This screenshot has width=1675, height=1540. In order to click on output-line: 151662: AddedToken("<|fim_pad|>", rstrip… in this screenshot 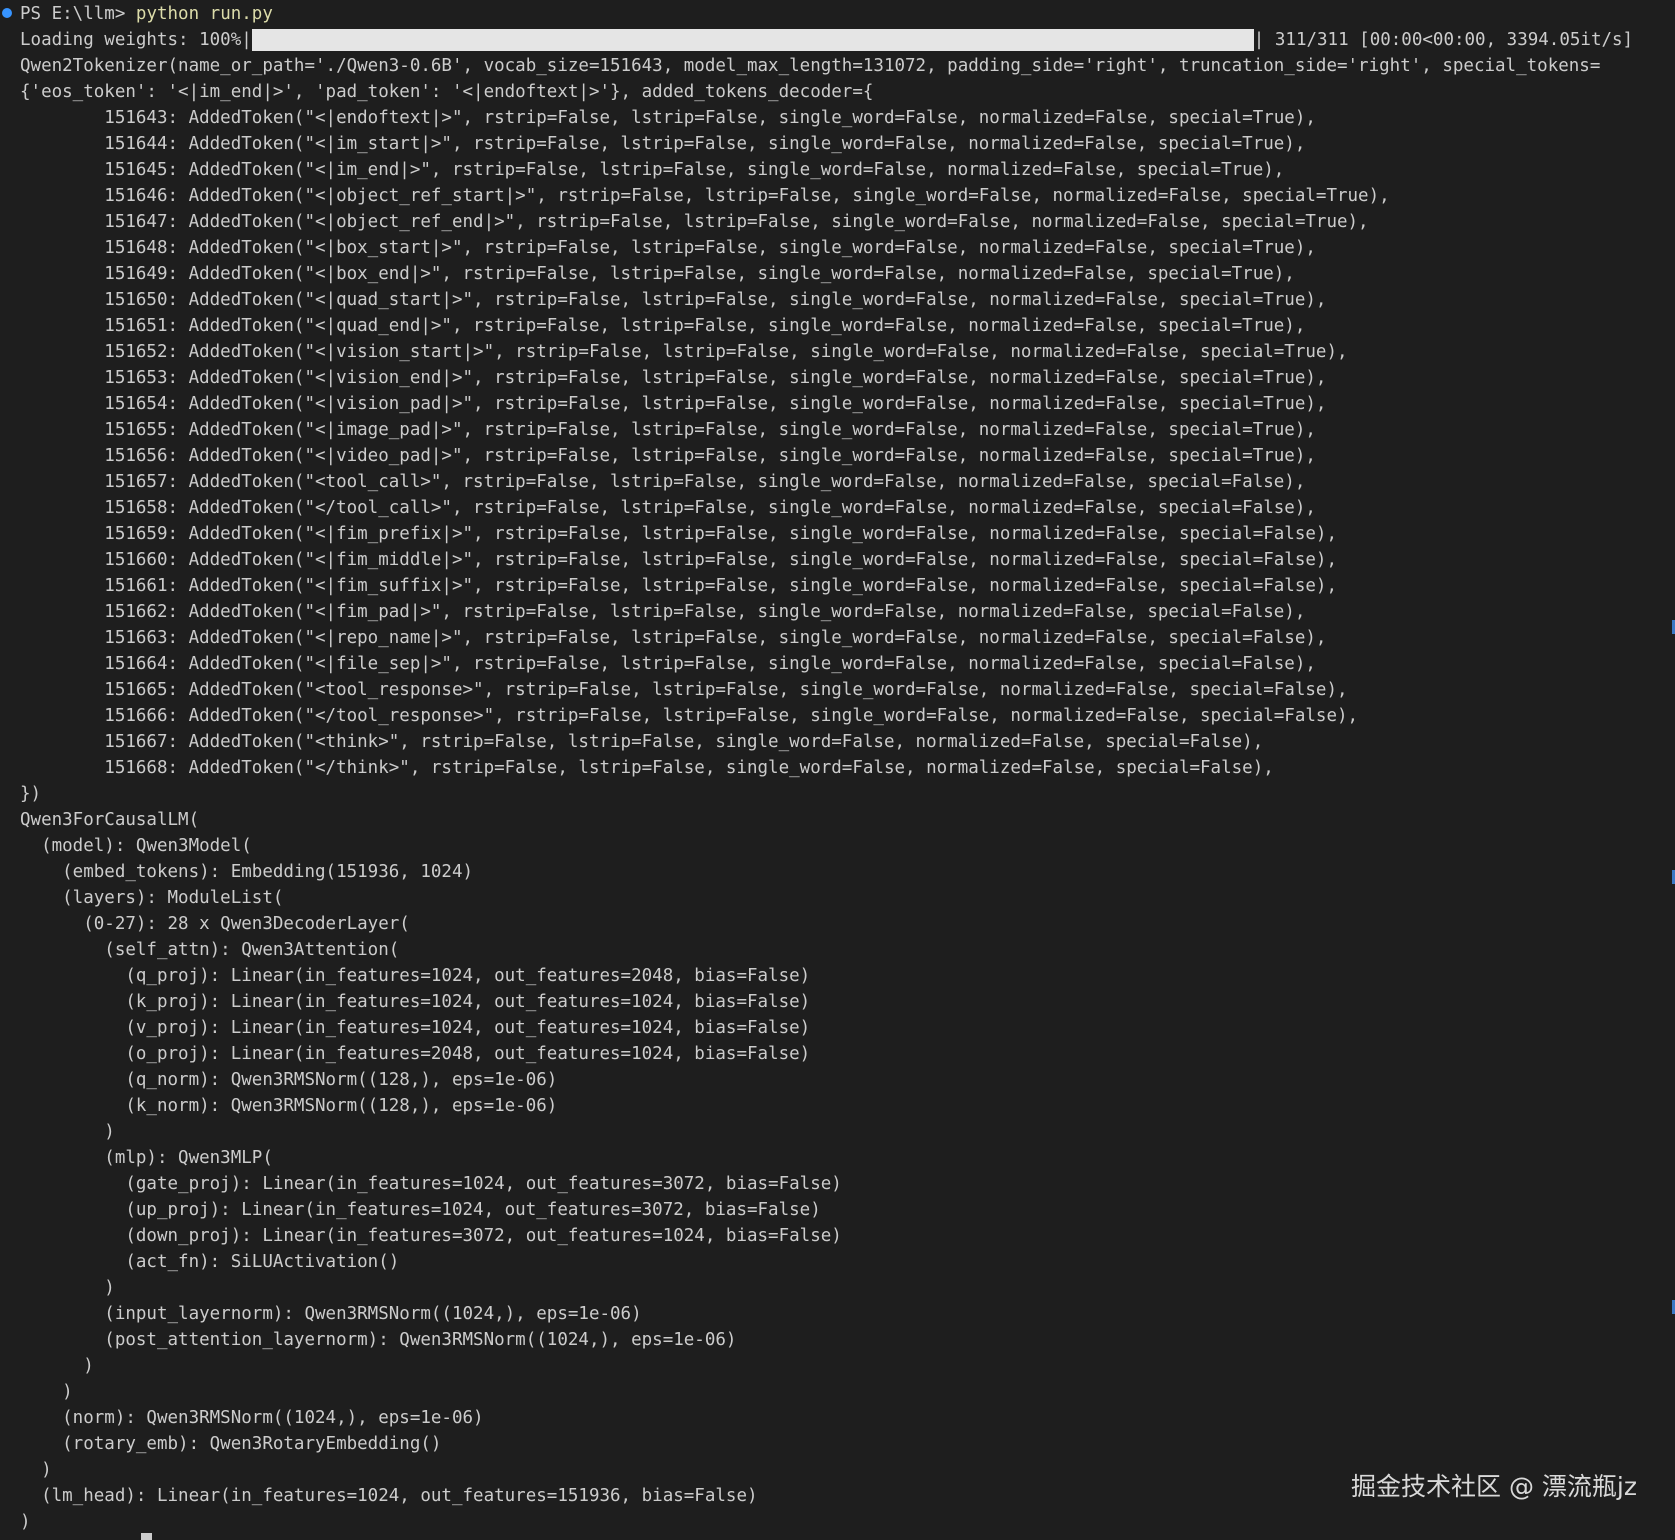, I will do `click(663, 612)`.